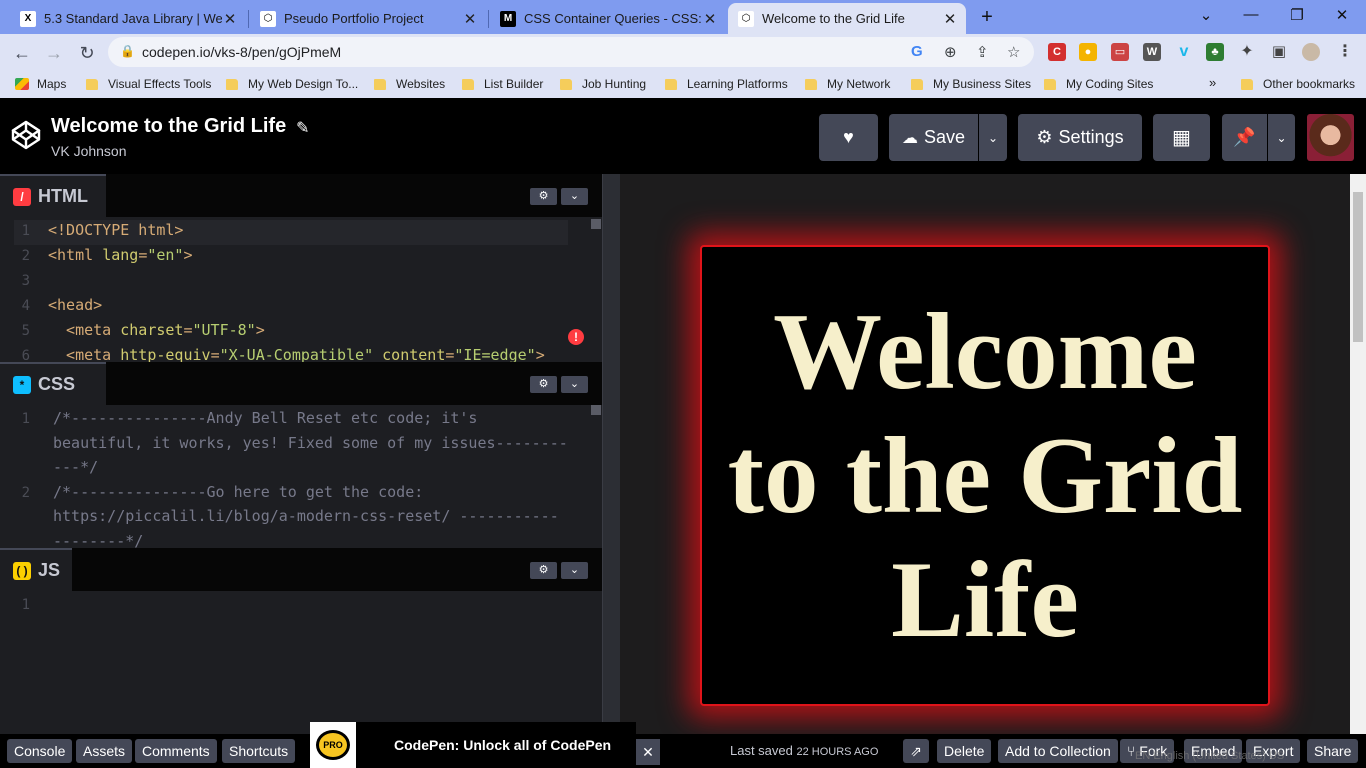 The width and height of the screenshot is (1366, 768). What do you see at coordinates (1215, 52) in the screenshot?
I see `extension-icon: ♣` at bounding box center [1215, 52].